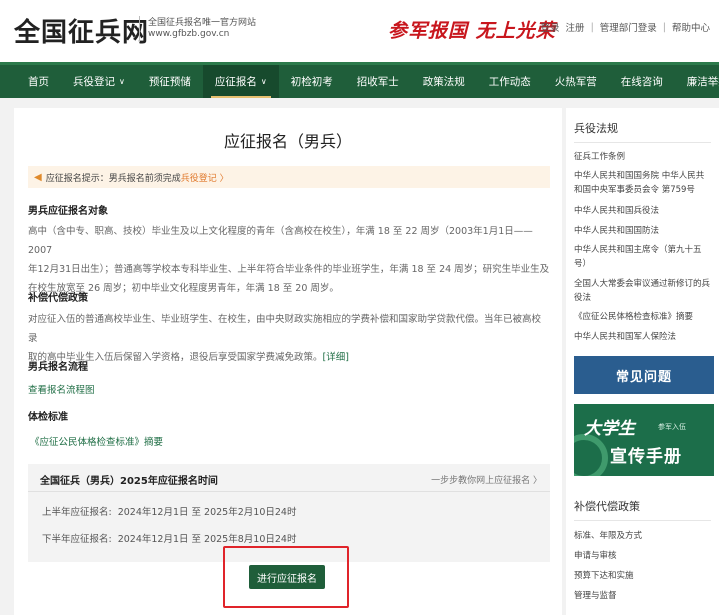 The height and width of the screenshot is (615, 719). I want to click on nav-item: 预征预储, so click(170, 81).